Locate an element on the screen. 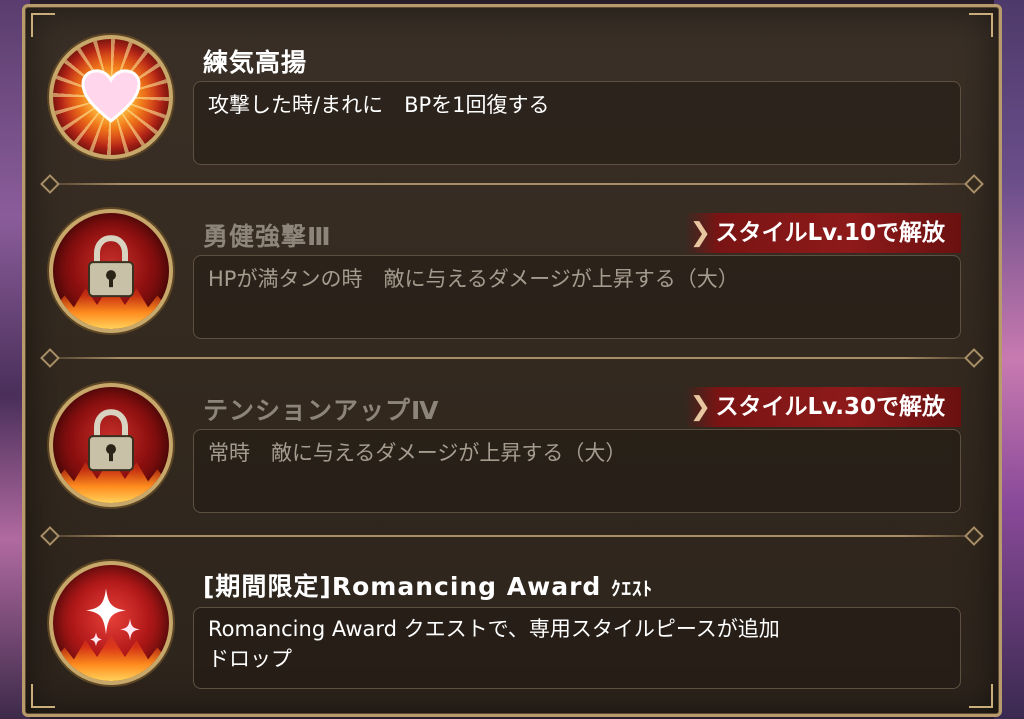 Image resolution: width=1024 pixels, height=719 pixels. skill-title-main: [期間限定]Romancing Award is located at coordinates (402, 586).